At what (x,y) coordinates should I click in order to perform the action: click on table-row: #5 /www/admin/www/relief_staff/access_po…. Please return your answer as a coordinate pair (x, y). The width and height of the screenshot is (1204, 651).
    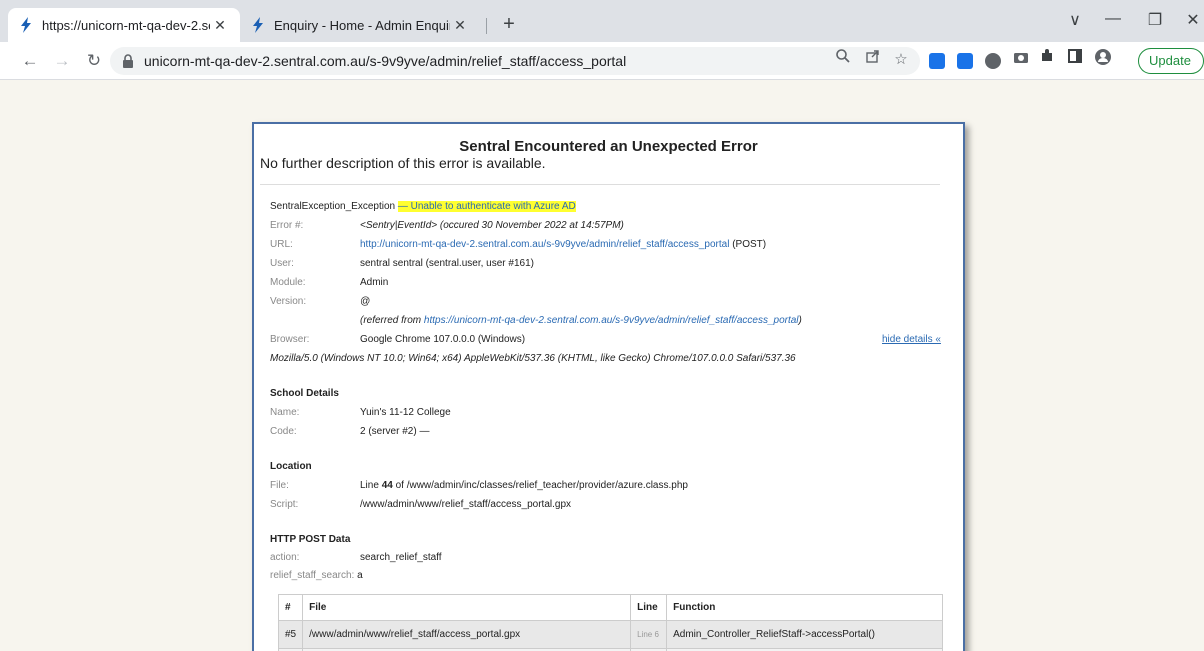
    Looking at the image, I should click on (610, 634).